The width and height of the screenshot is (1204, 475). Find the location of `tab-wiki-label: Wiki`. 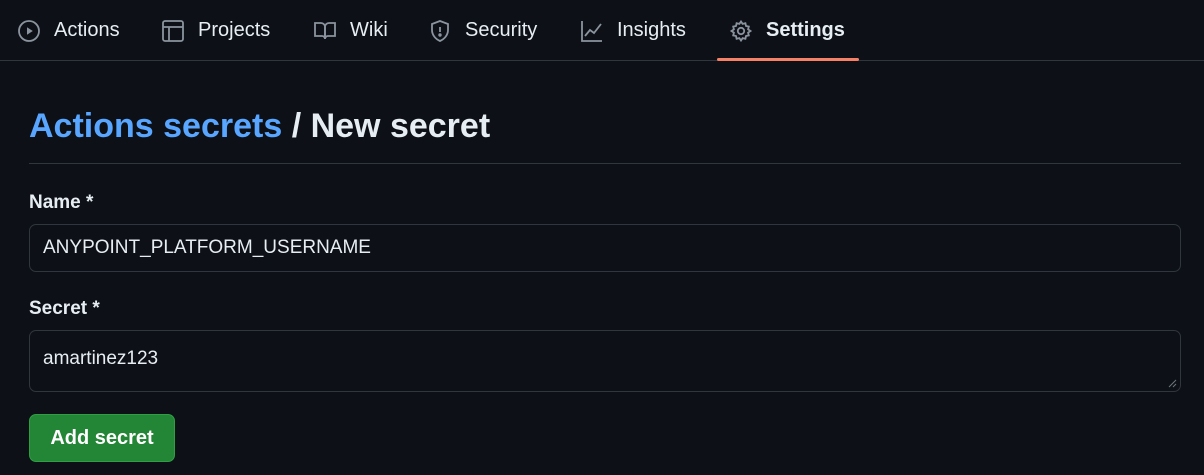

tab-wiki-label: Wiki is located at coordinates (369, 30).